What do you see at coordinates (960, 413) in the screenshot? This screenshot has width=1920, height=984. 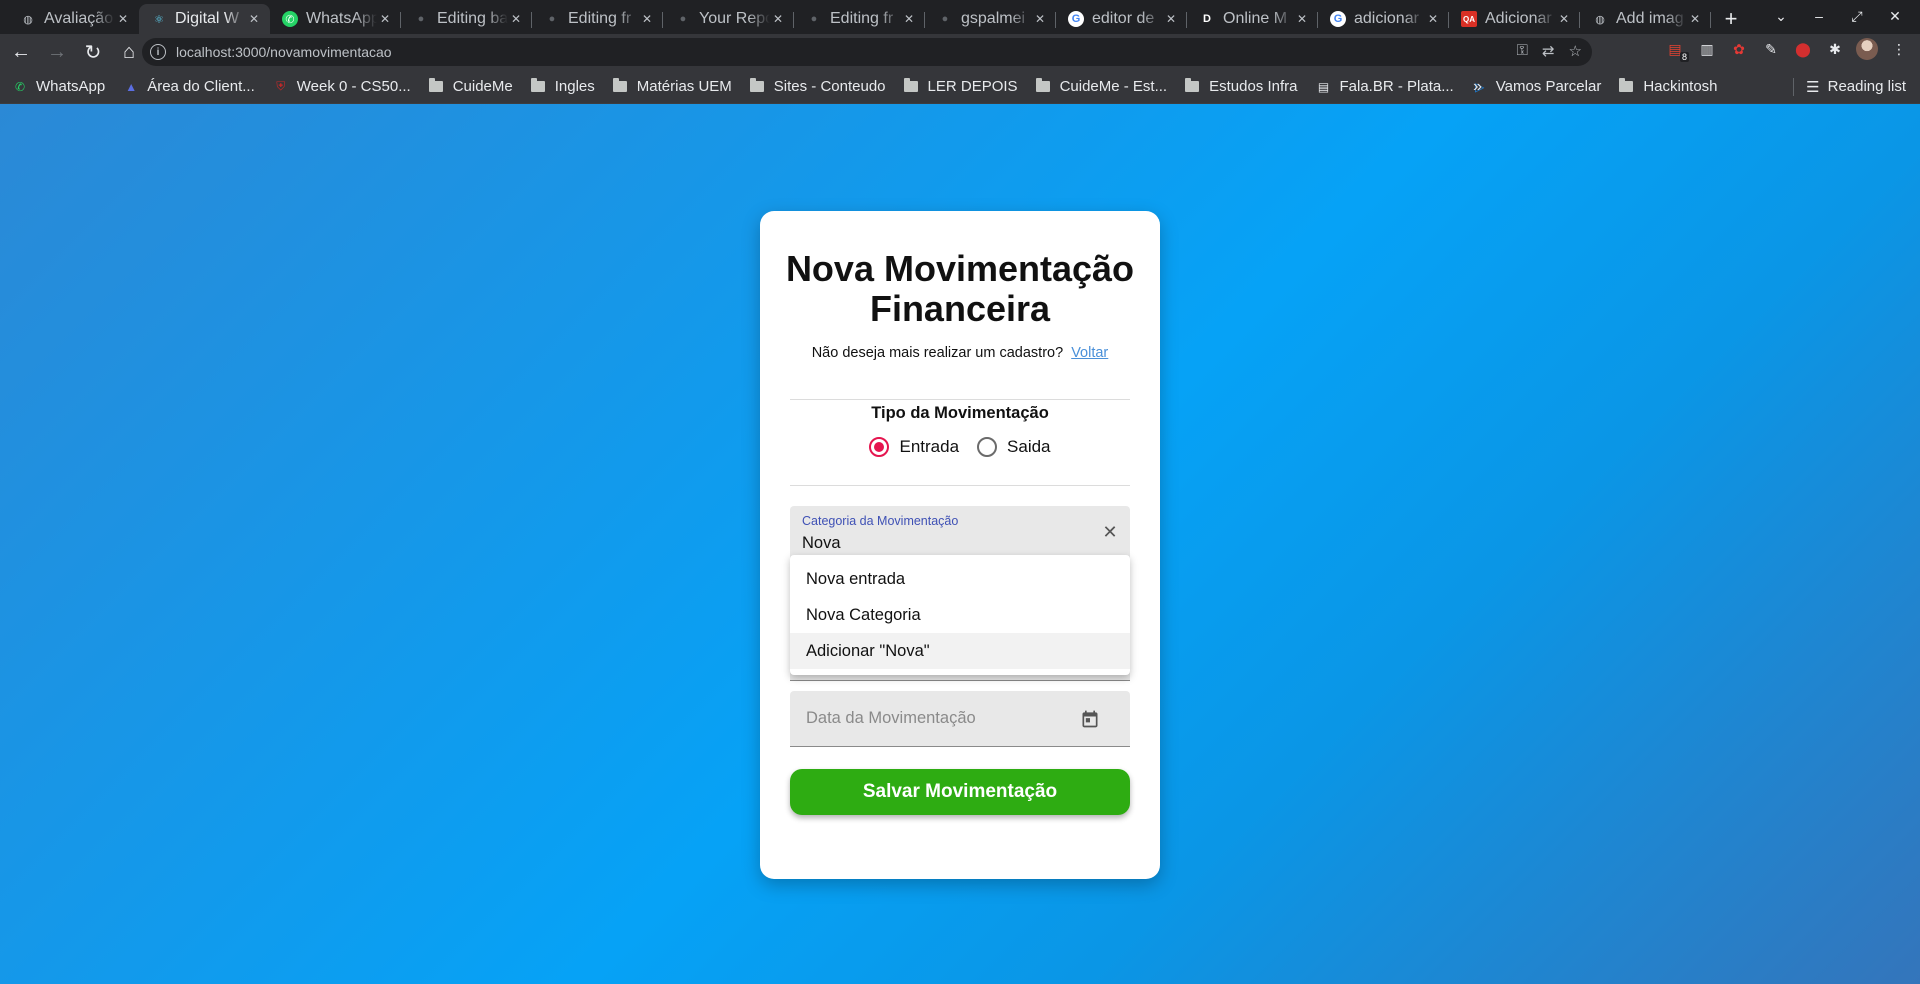 I see `tipo-label: Tipo da Movimentação` at bounding box center [960, 413].